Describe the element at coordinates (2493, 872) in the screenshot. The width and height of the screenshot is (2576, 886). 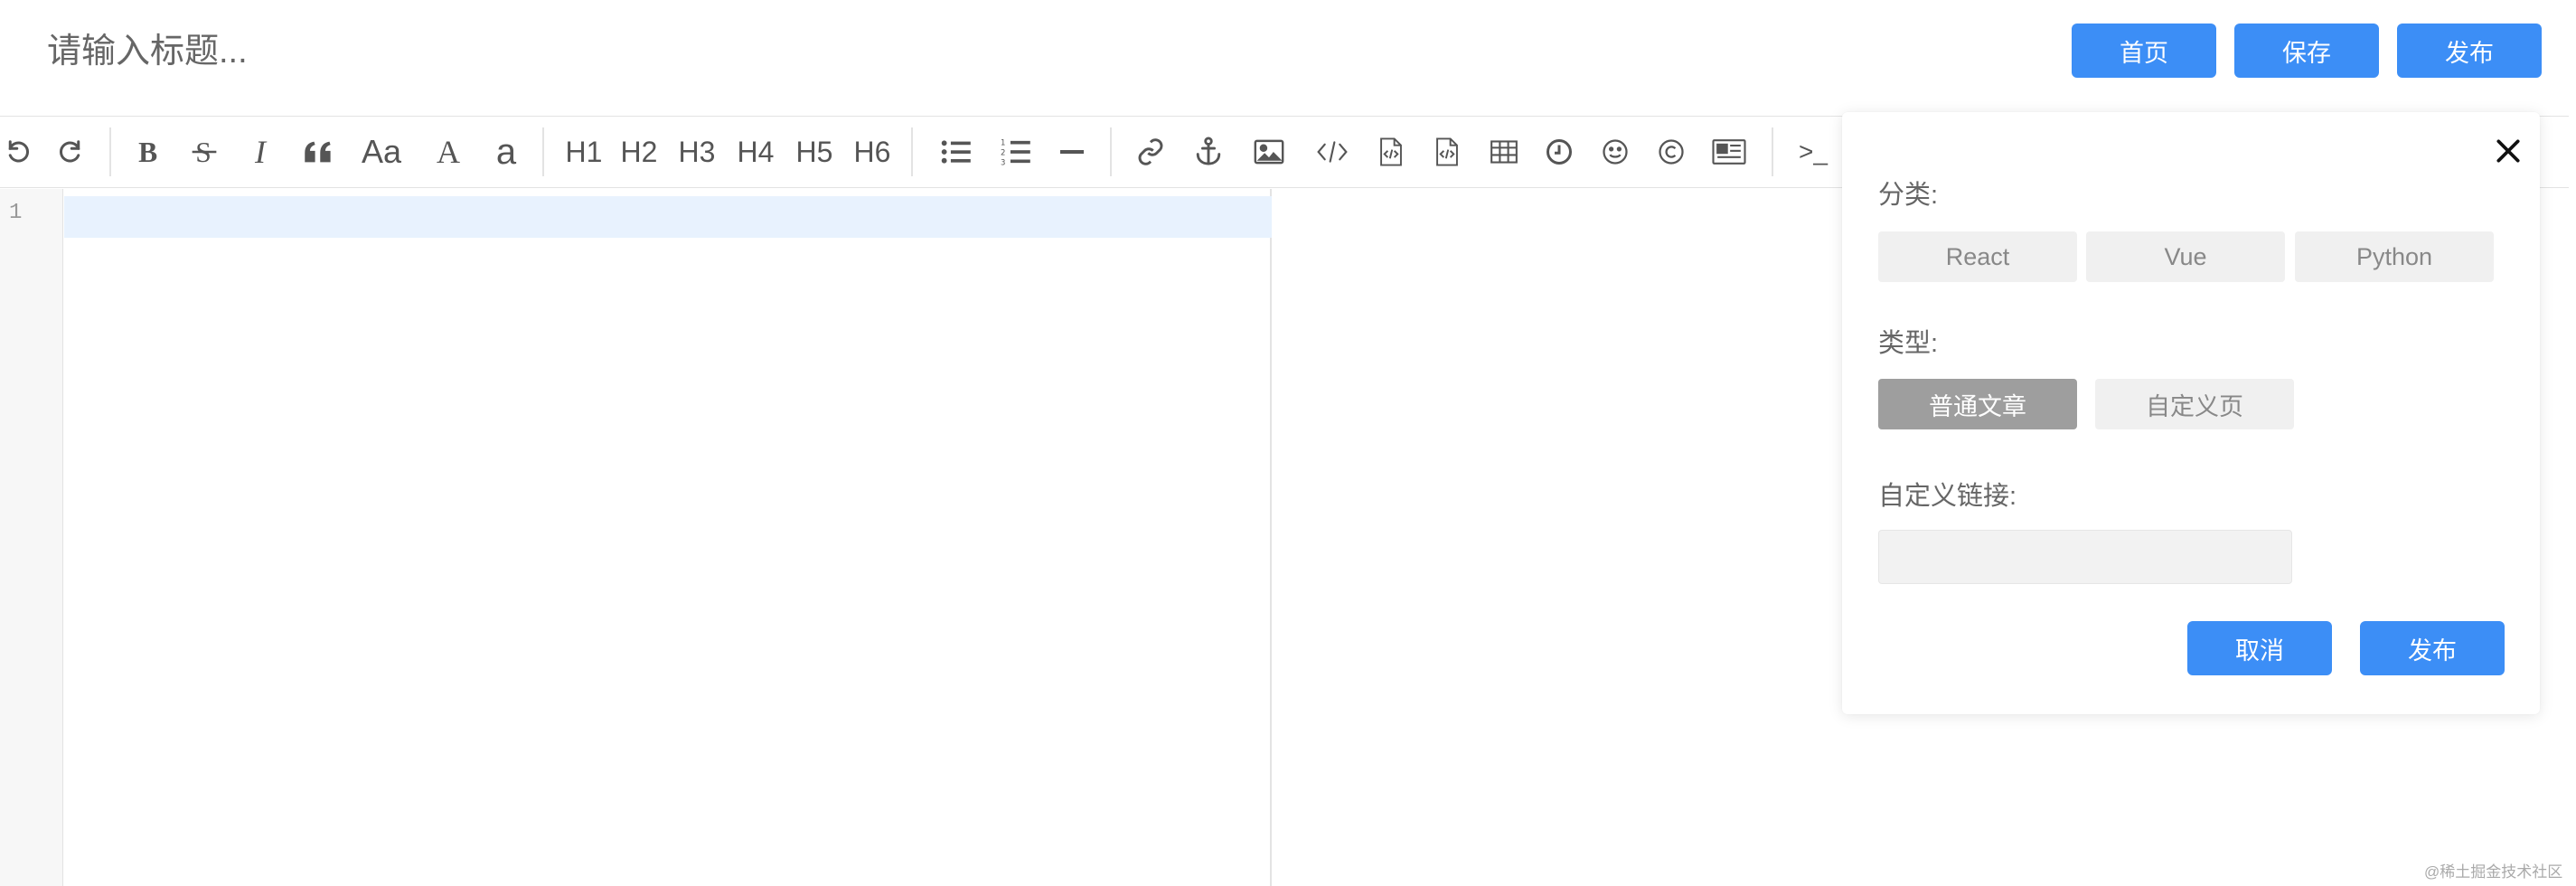
I see `watermark: @稀土掘金技术社区` at that location.